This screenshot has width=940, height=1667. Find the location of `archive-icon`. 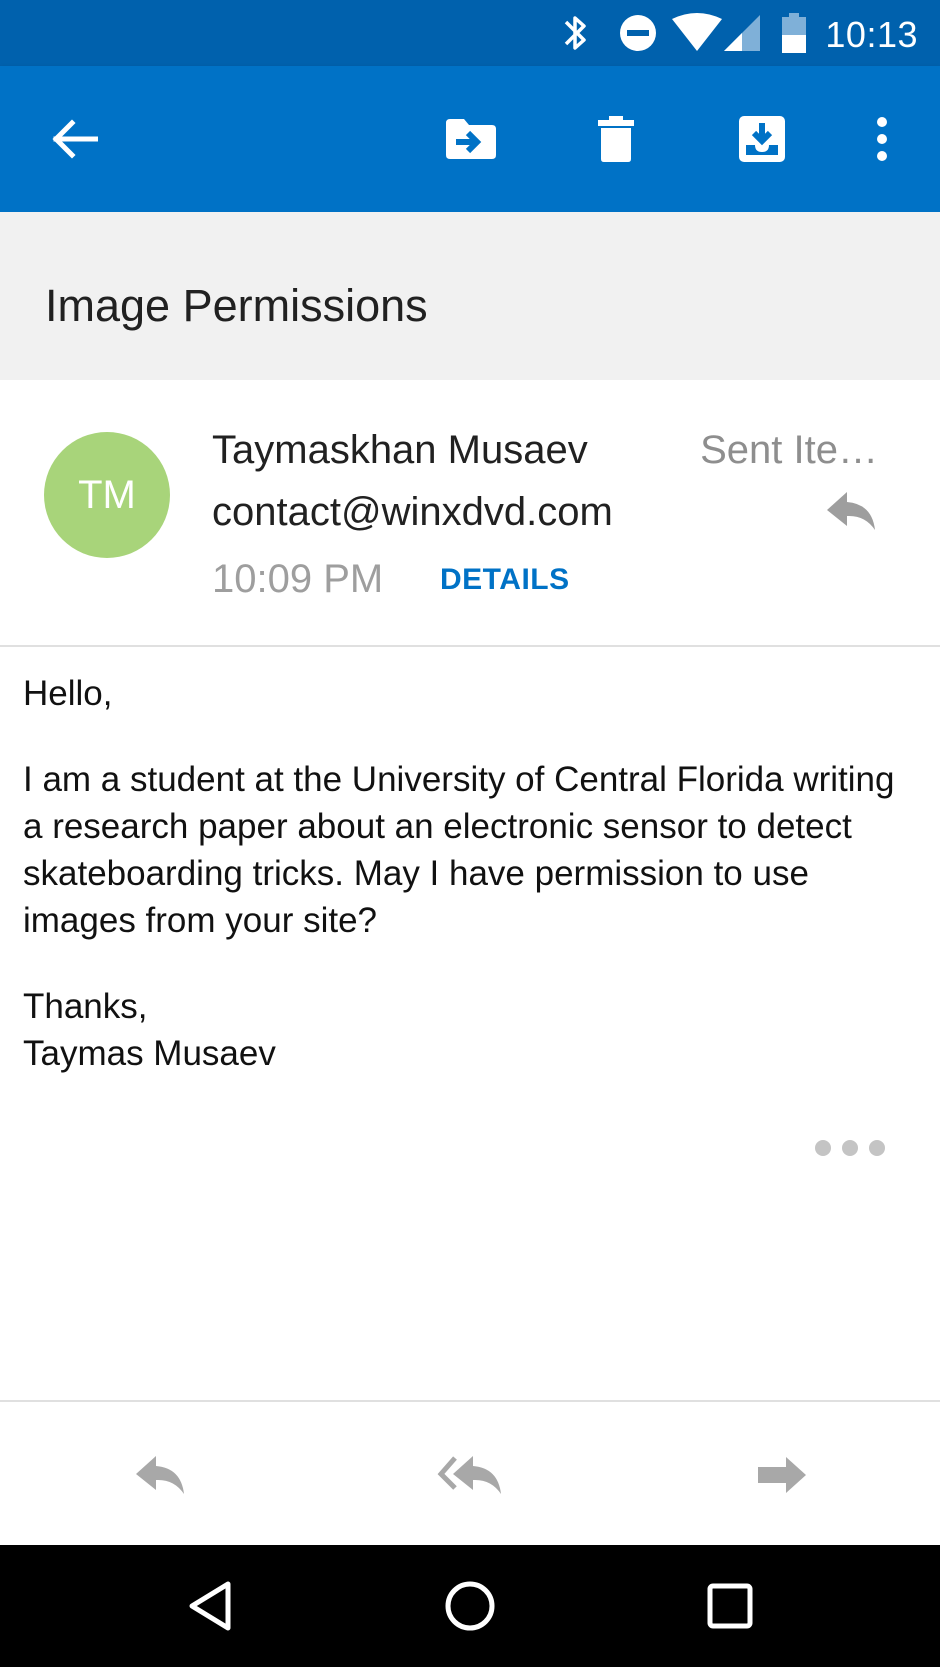

archive-icon is located at coordinates (762, 139).